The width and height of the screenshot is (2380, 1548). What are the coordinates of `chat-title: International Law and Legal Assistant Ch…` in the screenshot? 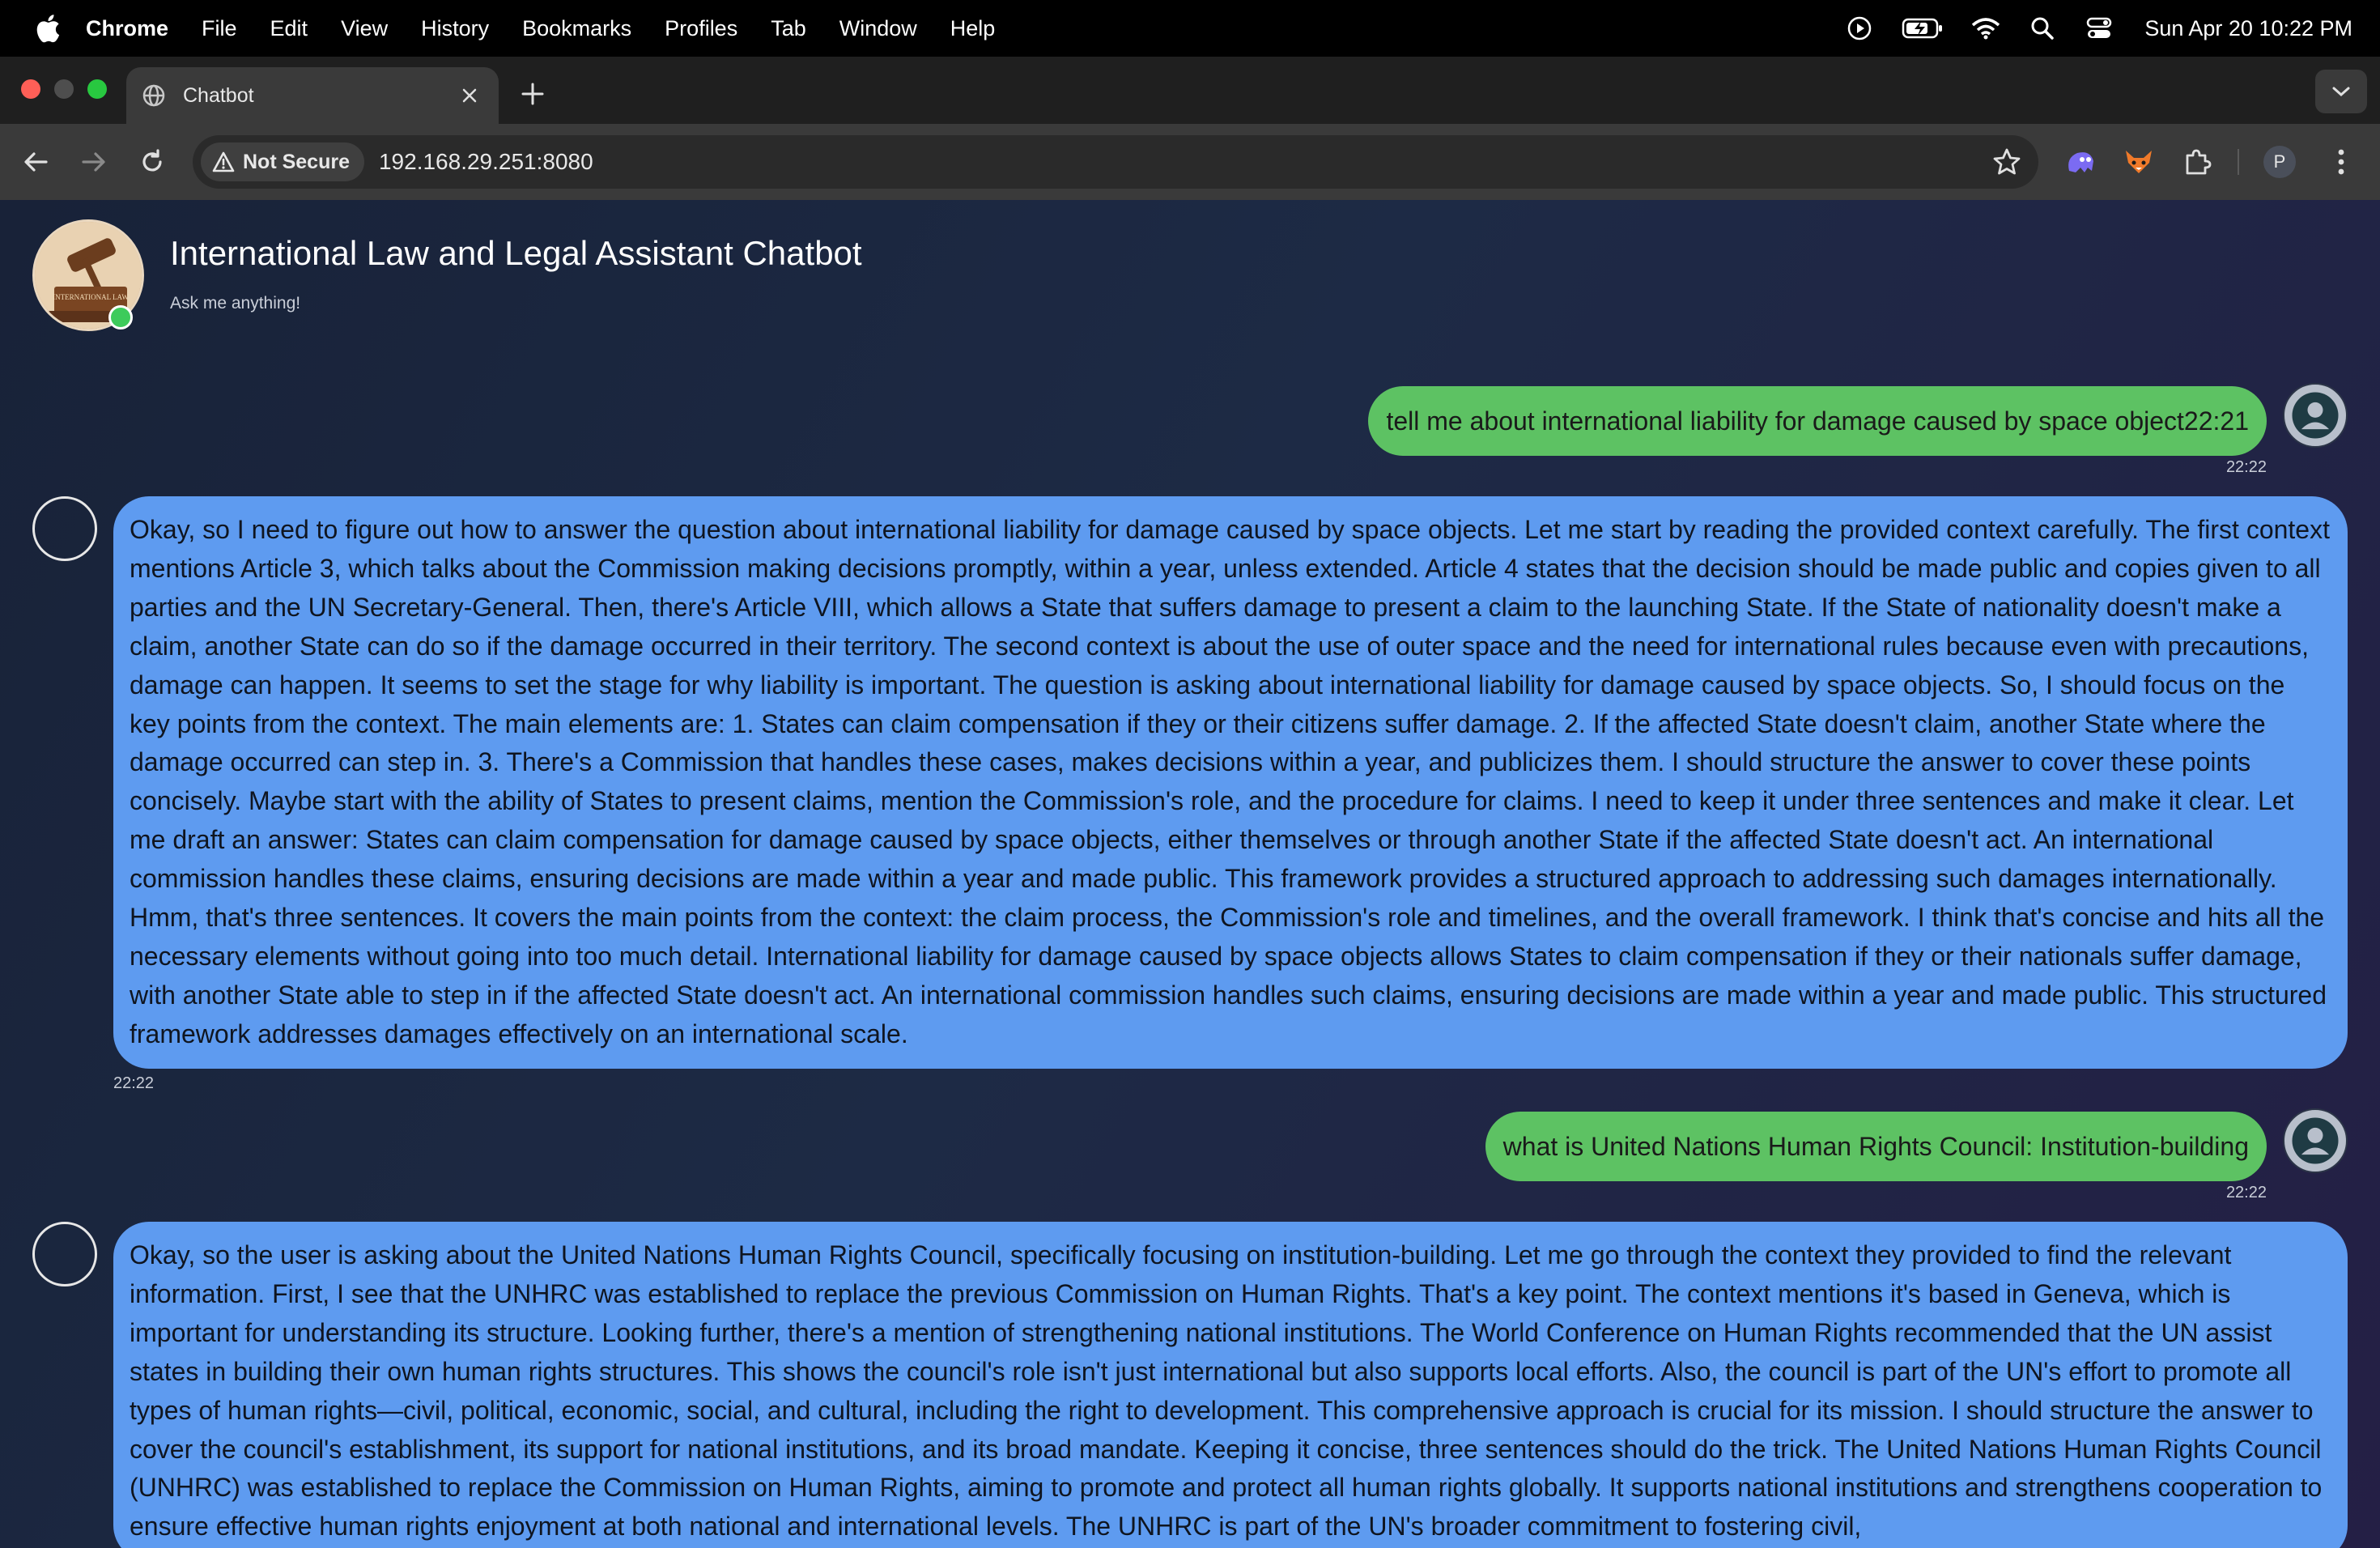 It's located at (516, 253).